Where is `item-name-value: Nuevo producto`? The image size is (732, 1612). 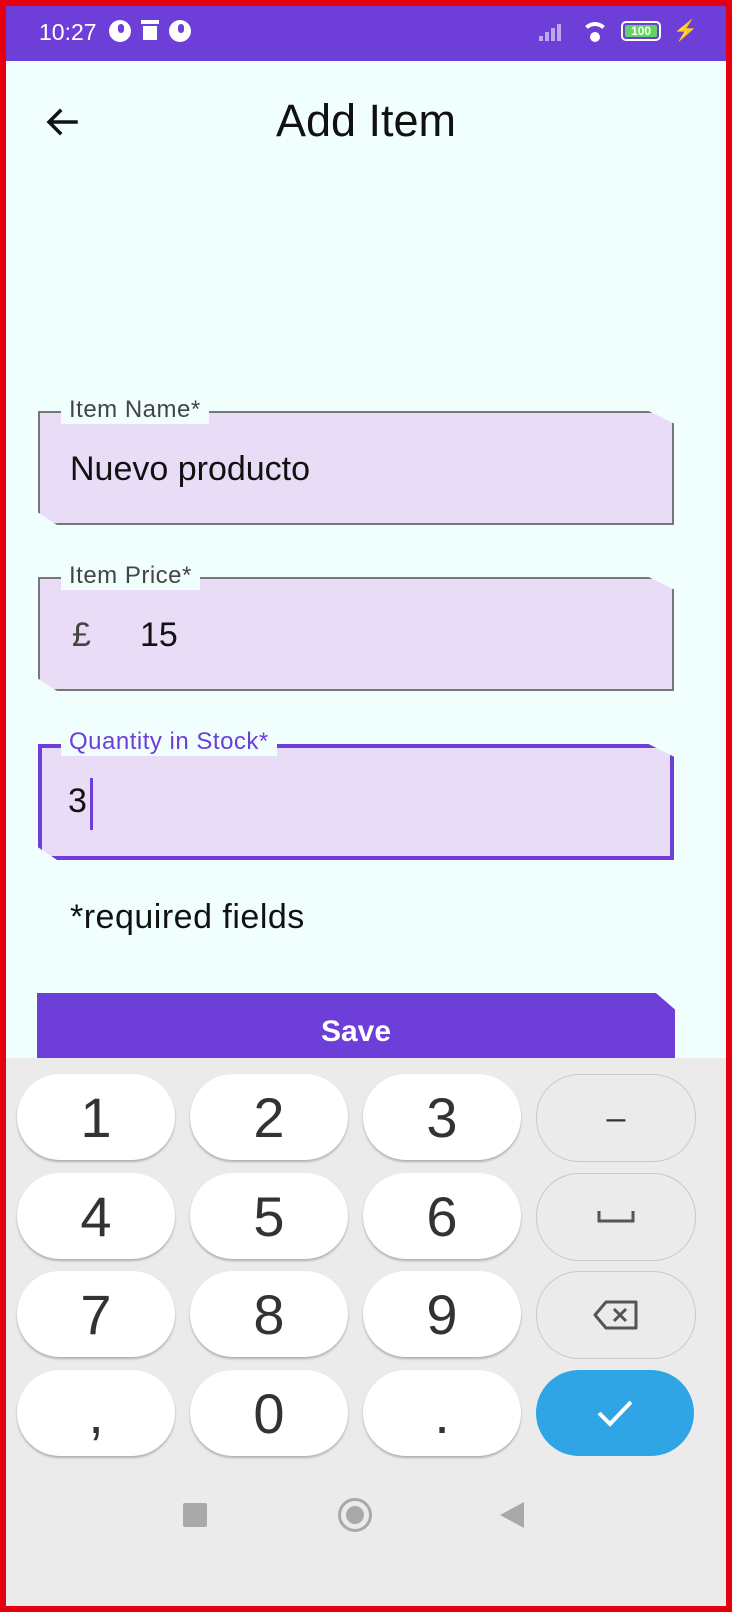 item-name-value: Nuevo producto is located at coordinates (190, 469).